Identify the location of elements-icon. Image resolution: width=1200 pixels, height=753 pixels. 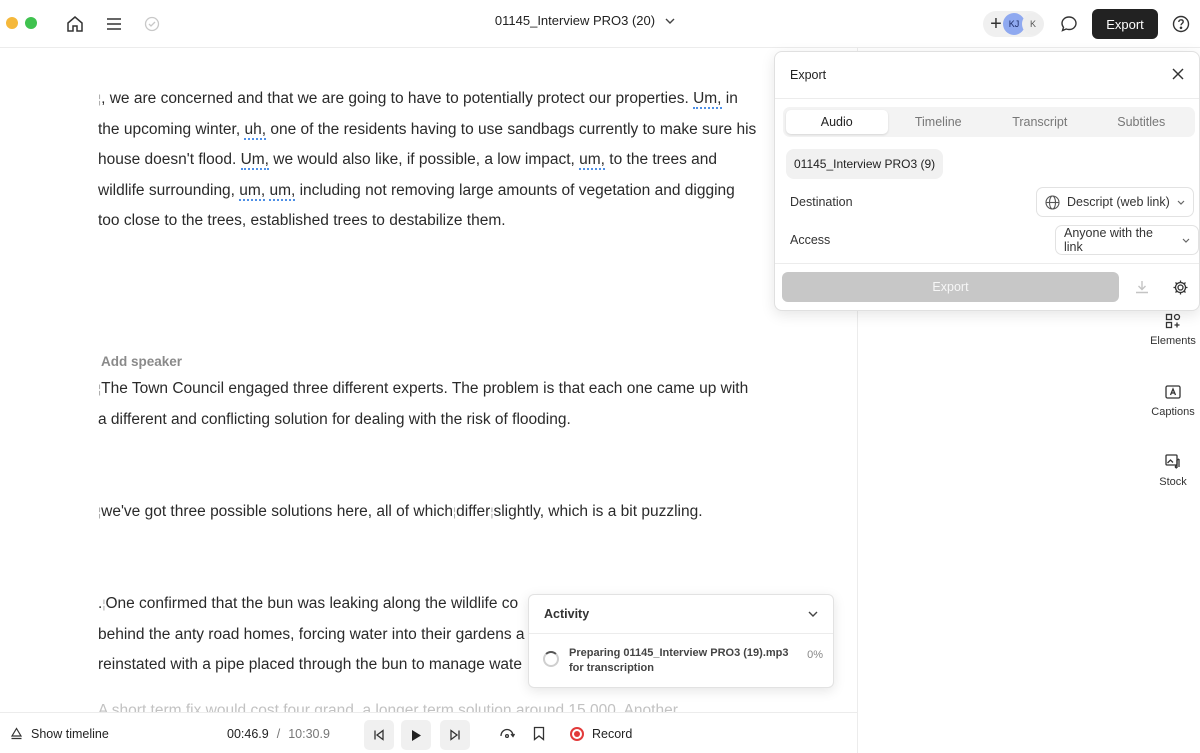
(1173, 321).